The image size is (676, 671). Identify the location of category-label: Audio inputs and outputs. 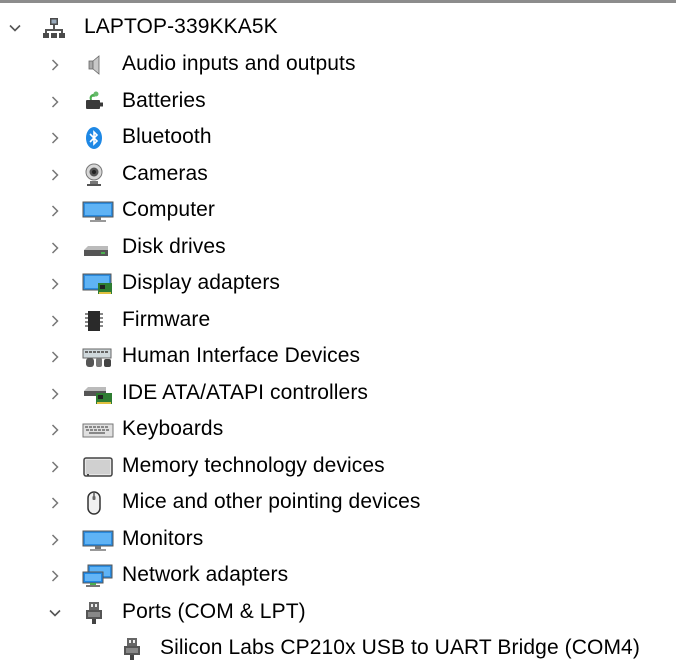
(239, 64).